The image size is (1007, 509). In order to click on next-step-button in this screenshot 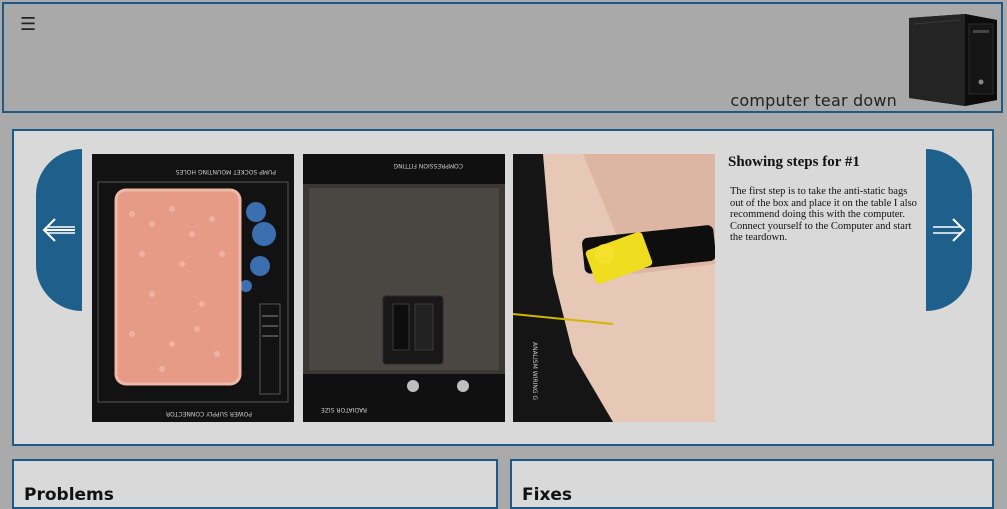, I will do `click(949, 230)`.